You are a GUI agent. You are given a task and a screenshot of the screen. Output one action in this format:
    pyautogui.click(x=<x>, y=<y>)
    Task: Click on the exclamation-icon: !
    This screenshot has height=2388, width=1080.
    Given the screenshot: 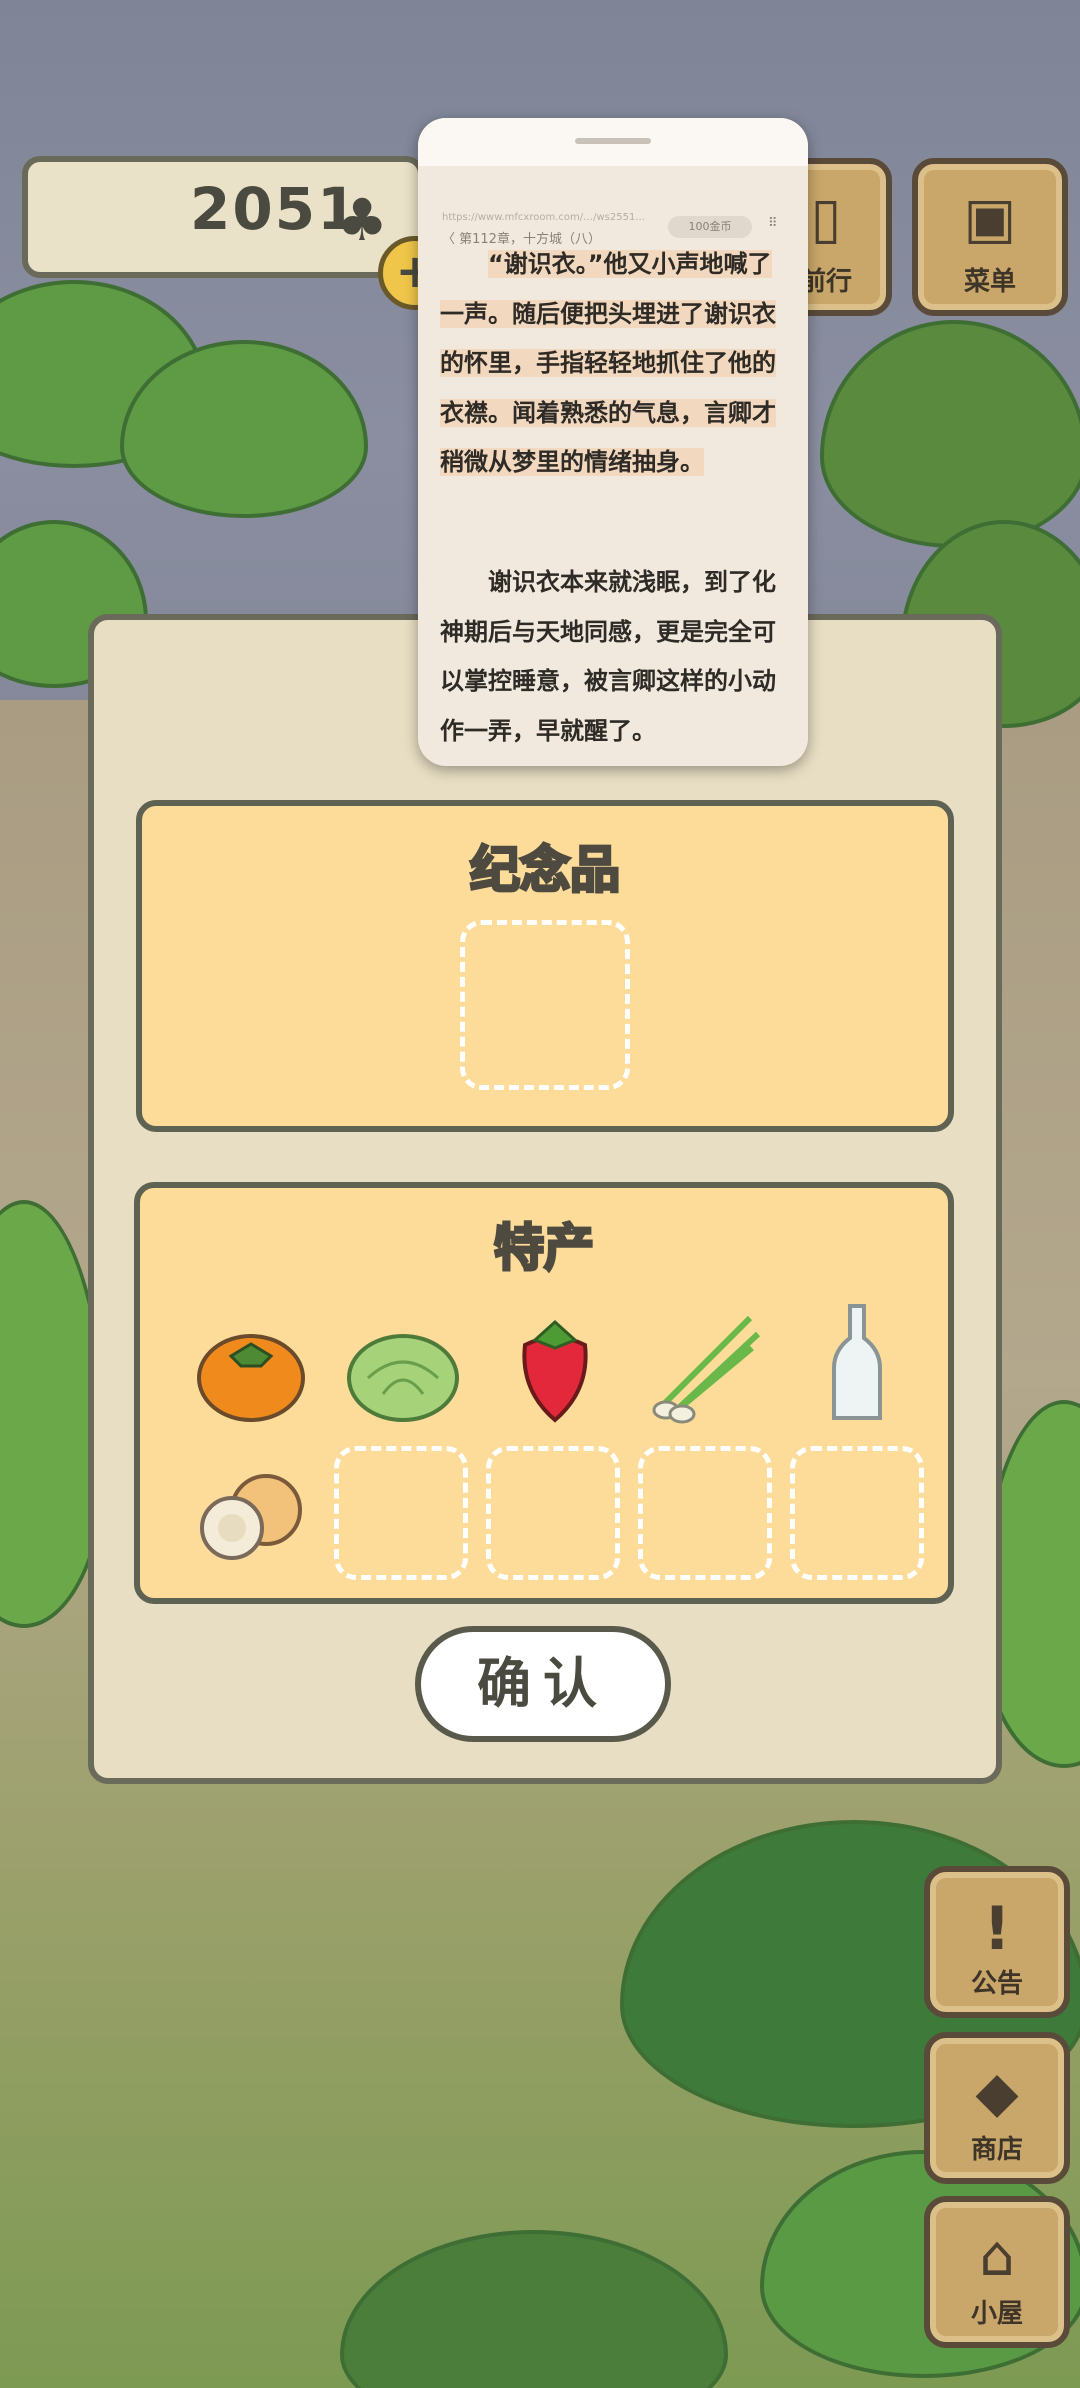 What is the action you would take?
    pyautogui.click(x=997, y=1929)
    